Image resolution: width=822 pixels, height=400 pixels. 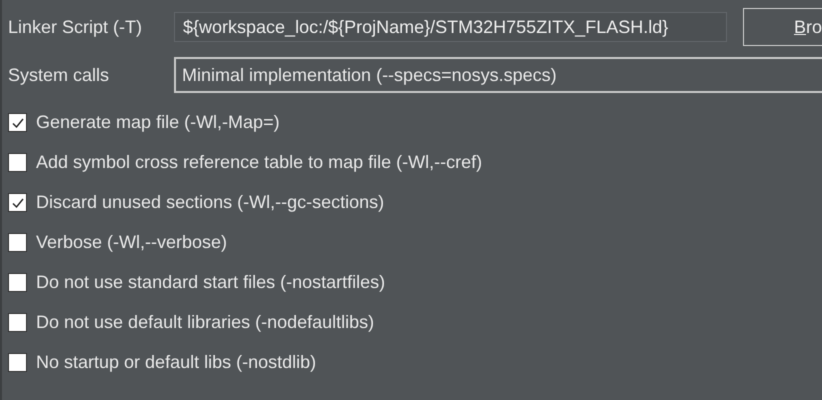 I want to click on checkbox-label: Add symbol cross reference table to map file (-Wl,--cref), so click(x=259, y=162).